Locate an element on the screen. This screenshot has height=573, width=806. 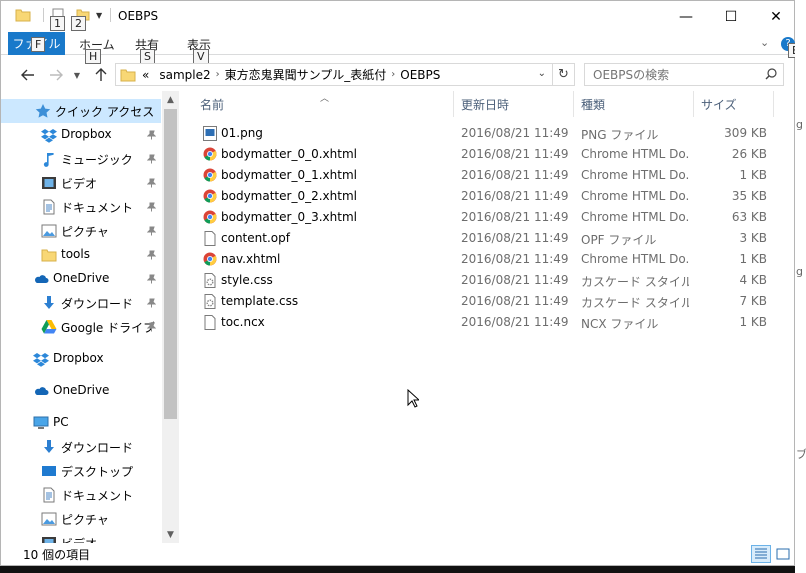
large-icons-view-button is located at coordinates (783, 554).